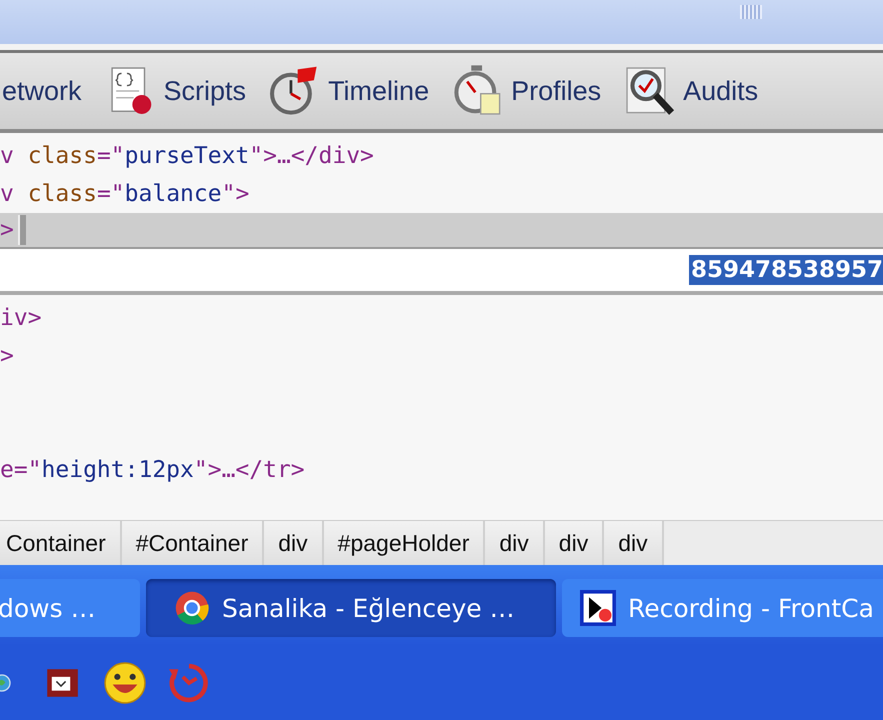 Image resolution: width=883 pixels, height=720 pixels. I want to click on breadcrumb-item: #pageHolder, so click(405, 543).